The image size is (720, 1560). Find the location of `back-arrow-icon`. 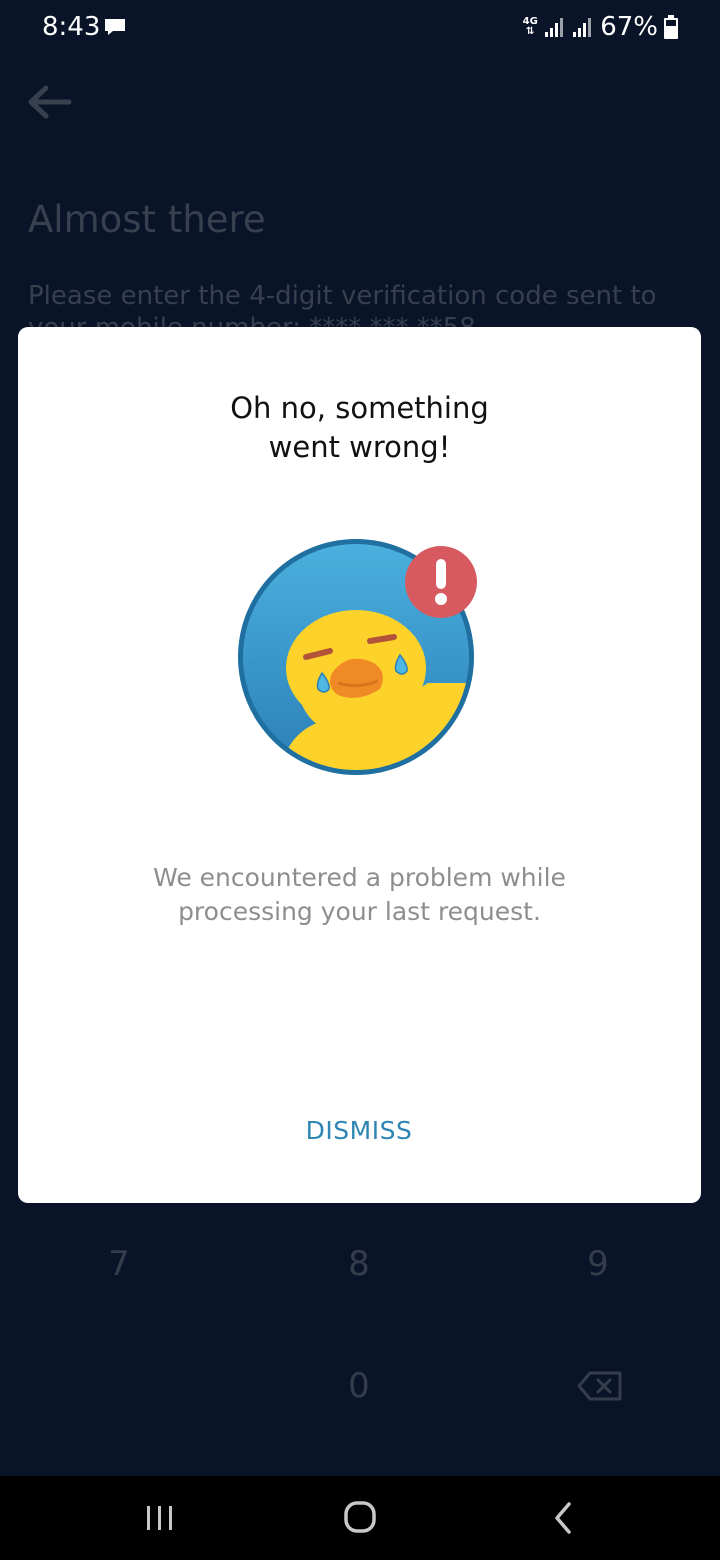

back-arrow-icon is located at coordinates (49, 102).